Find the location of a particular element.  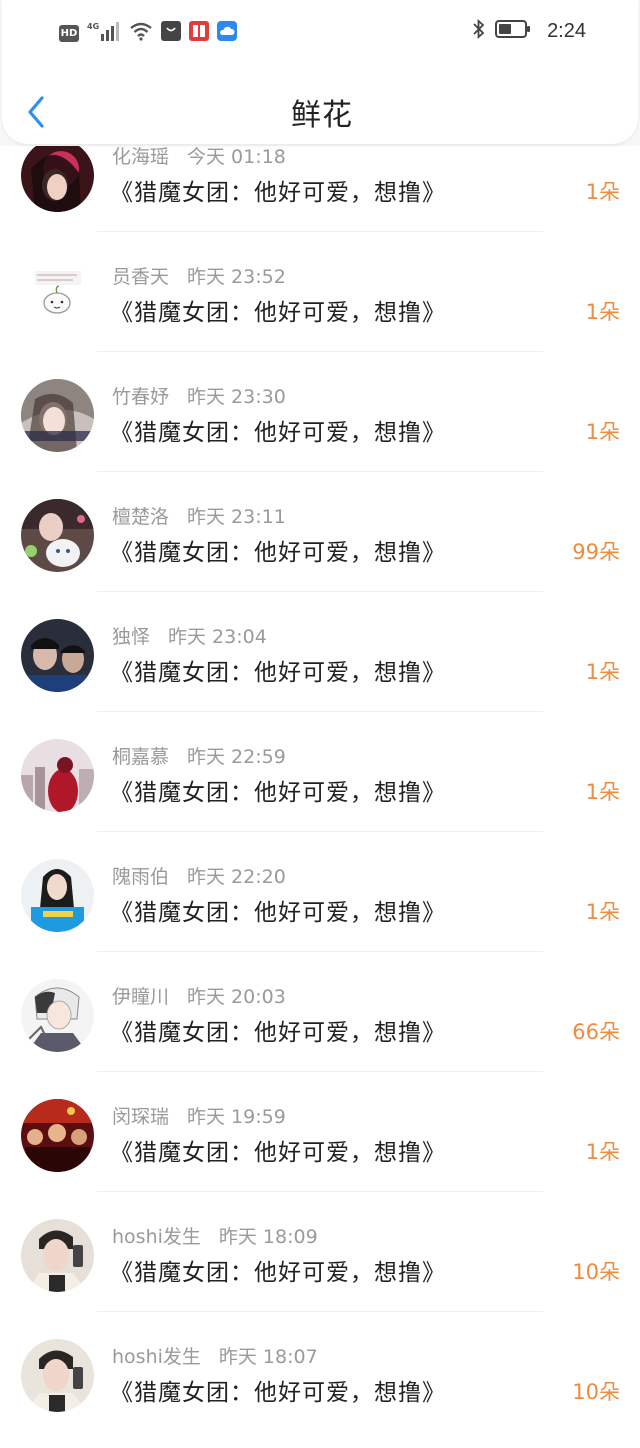

sender-name: 独怿 is located at coordinates (131, 637).